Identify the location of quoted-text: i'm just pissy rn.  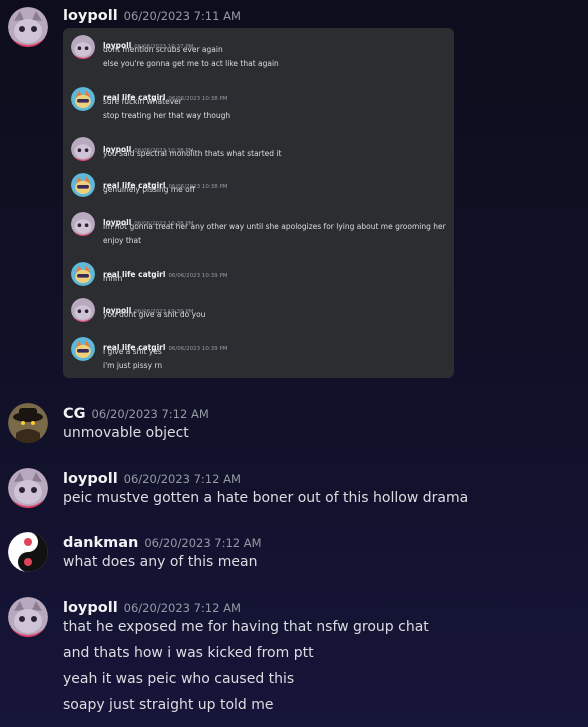
(133, 365).